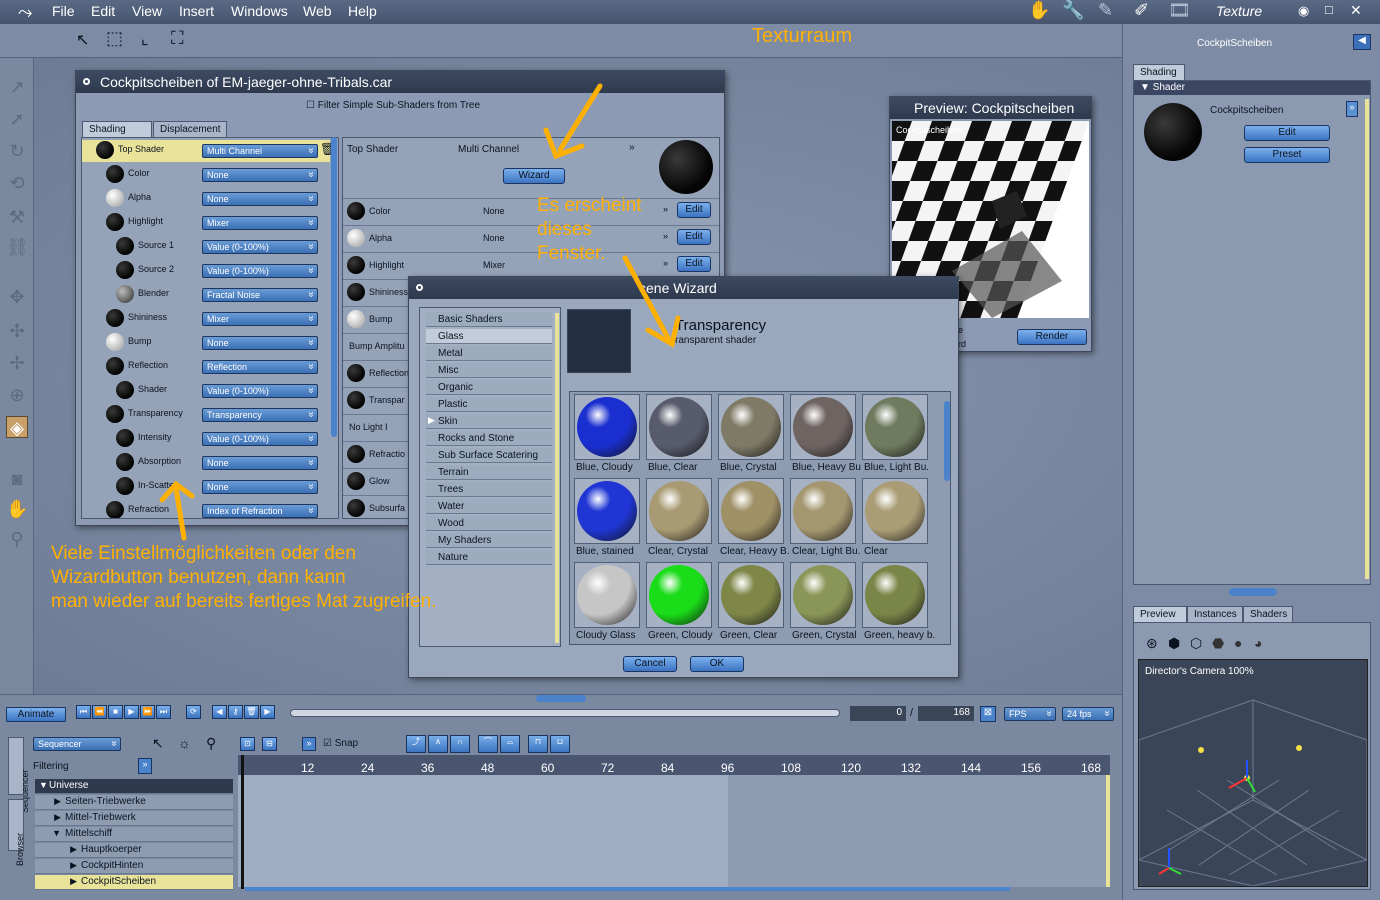 This screenshot has height=900, width=1380. I want to click on rewind-icon: ⏪, so click(99, 712).